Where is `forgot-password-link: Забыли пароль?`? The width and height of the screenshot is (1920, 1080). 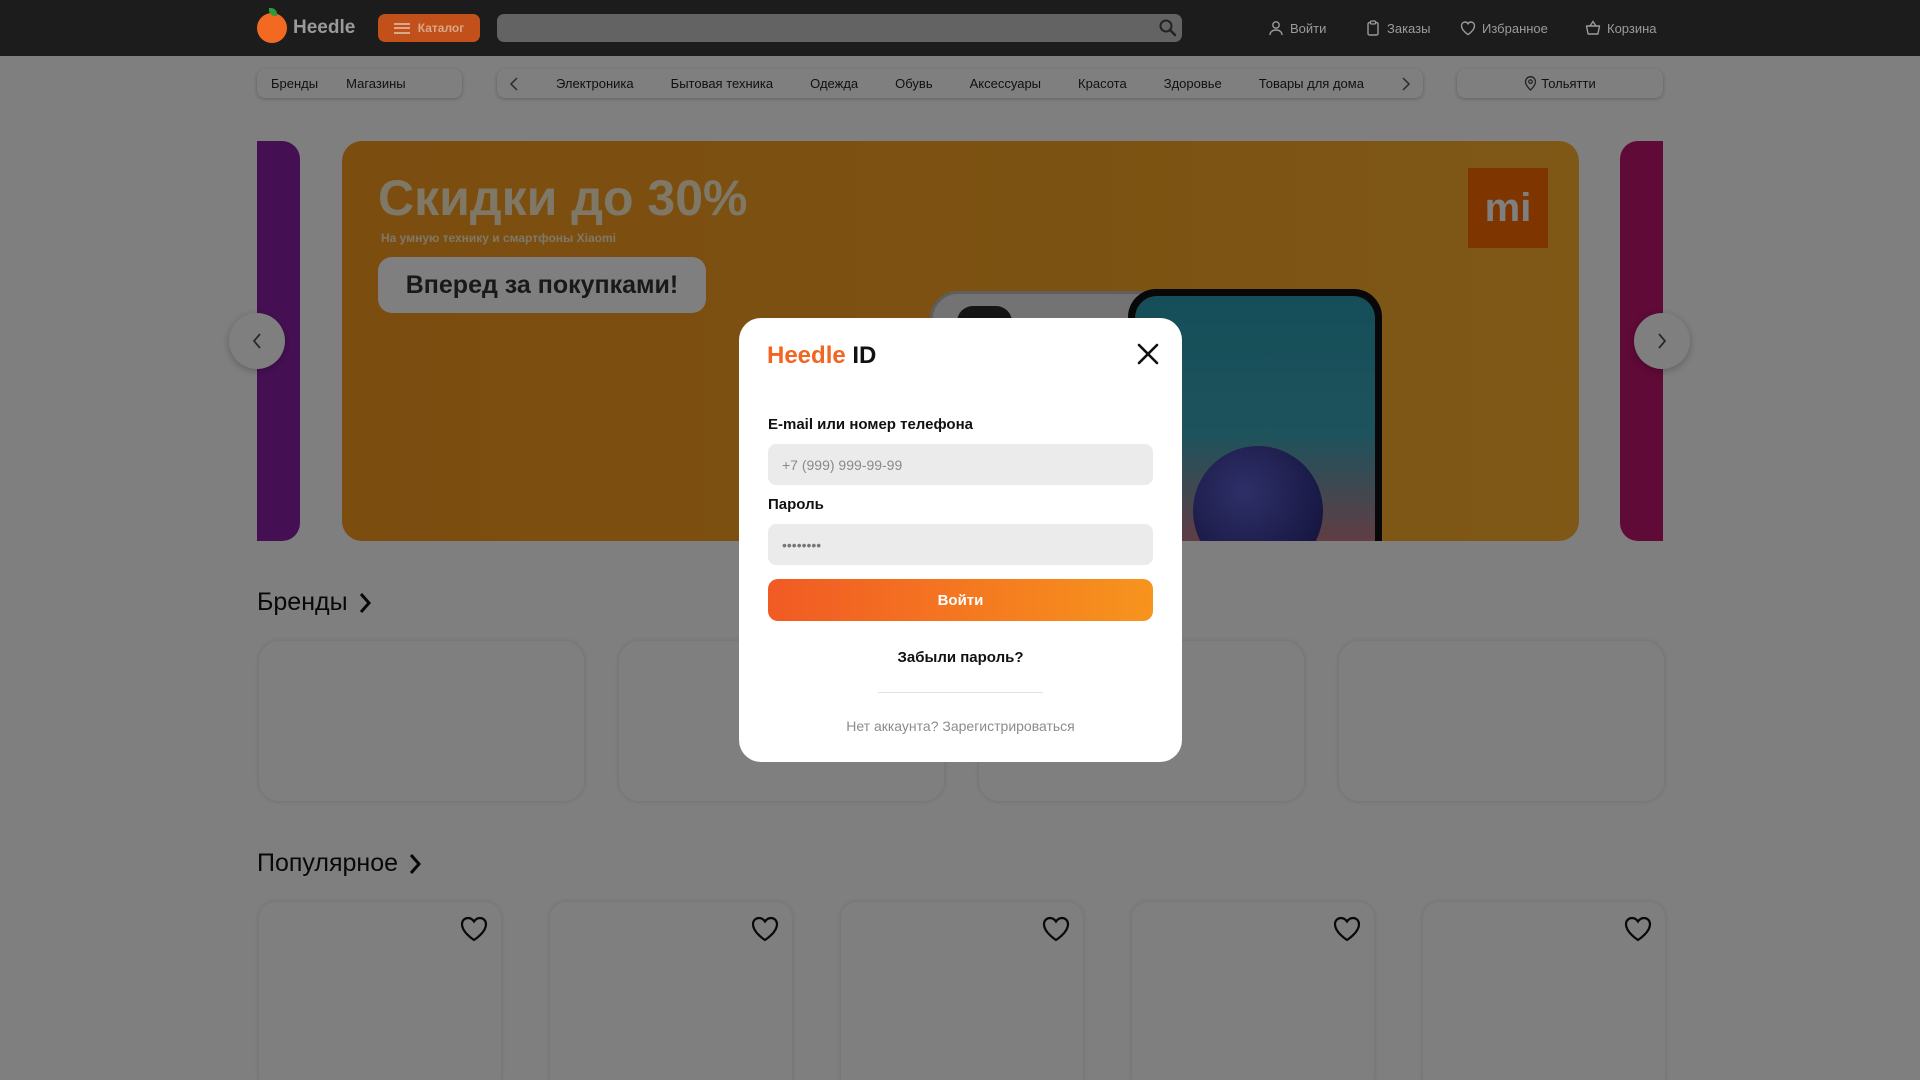 forgot-password-link: Забыли пароль? is located at coordinates (960, 657).